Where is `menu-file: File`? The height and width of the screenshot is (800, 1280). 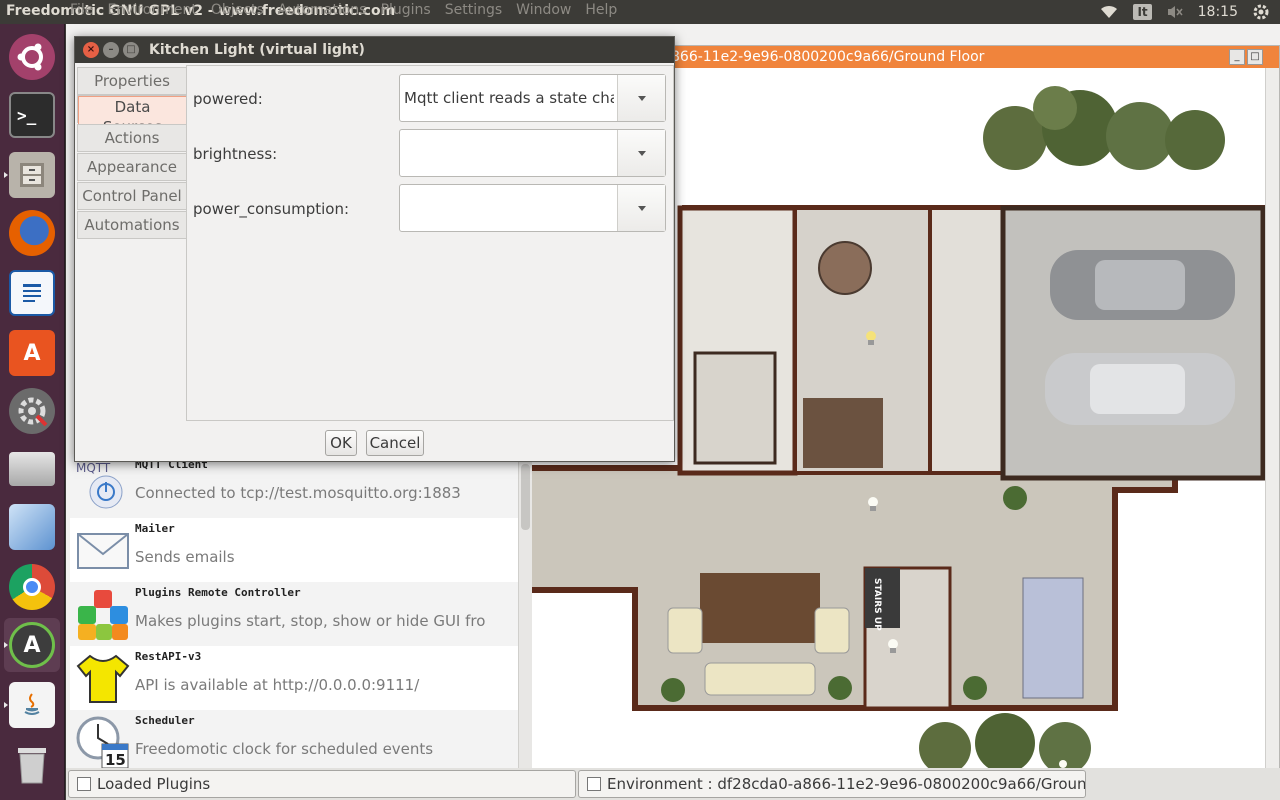
menu-file: File is located at coordinates (81, 13).